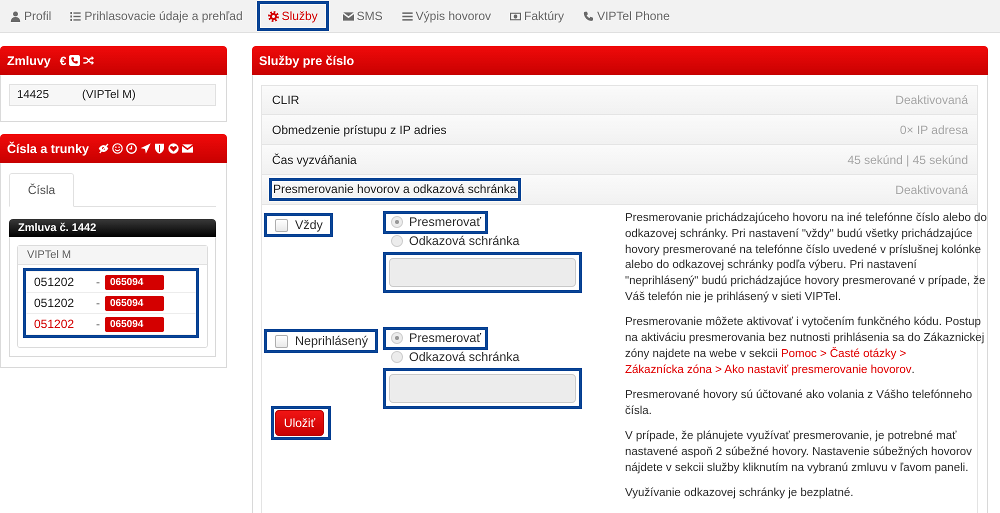 Image resolution: width=1000 pixels, height=513 pixels. I want to click on shield-icon, so click(159, 148).